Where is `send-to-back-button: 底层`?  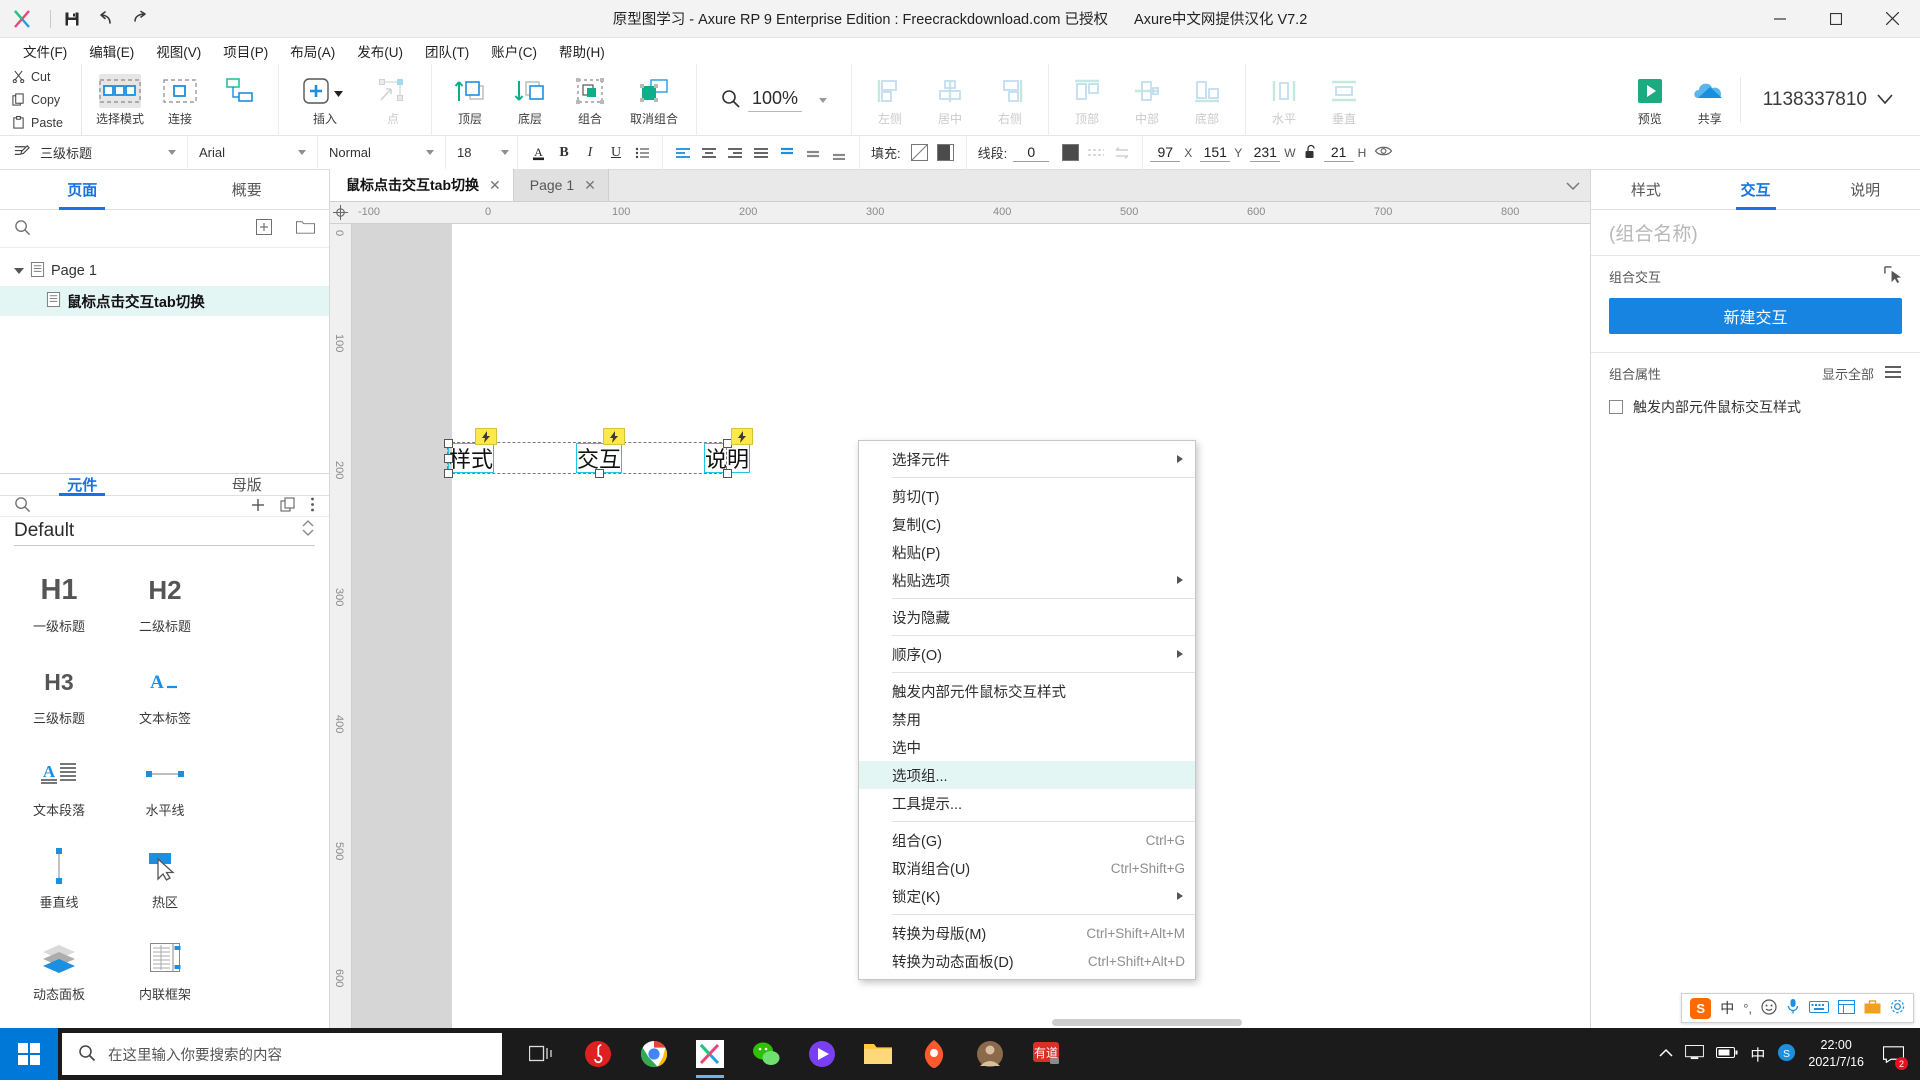 send-to-back-button: 底层 is located at coordinates (530, 100).